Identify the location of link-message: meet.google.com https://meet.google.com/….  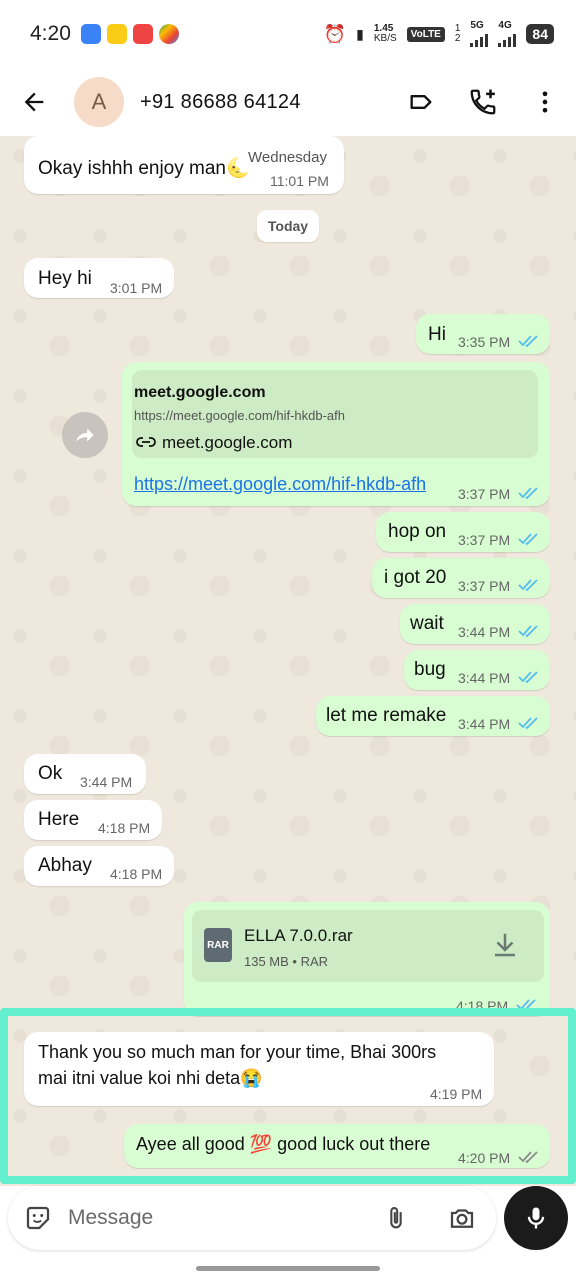
(336, 434).